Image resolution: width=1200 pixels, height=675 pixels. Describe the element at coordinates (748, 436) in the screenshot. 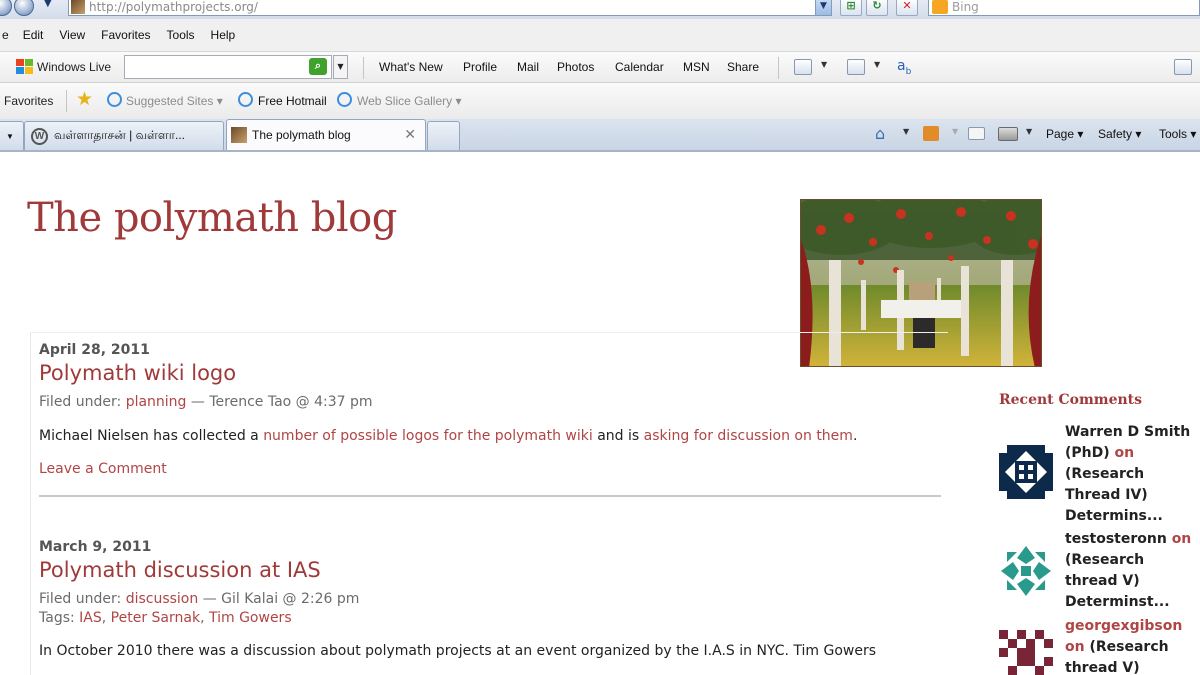

I see `discussion-link: asking for discussion on them` at that location.